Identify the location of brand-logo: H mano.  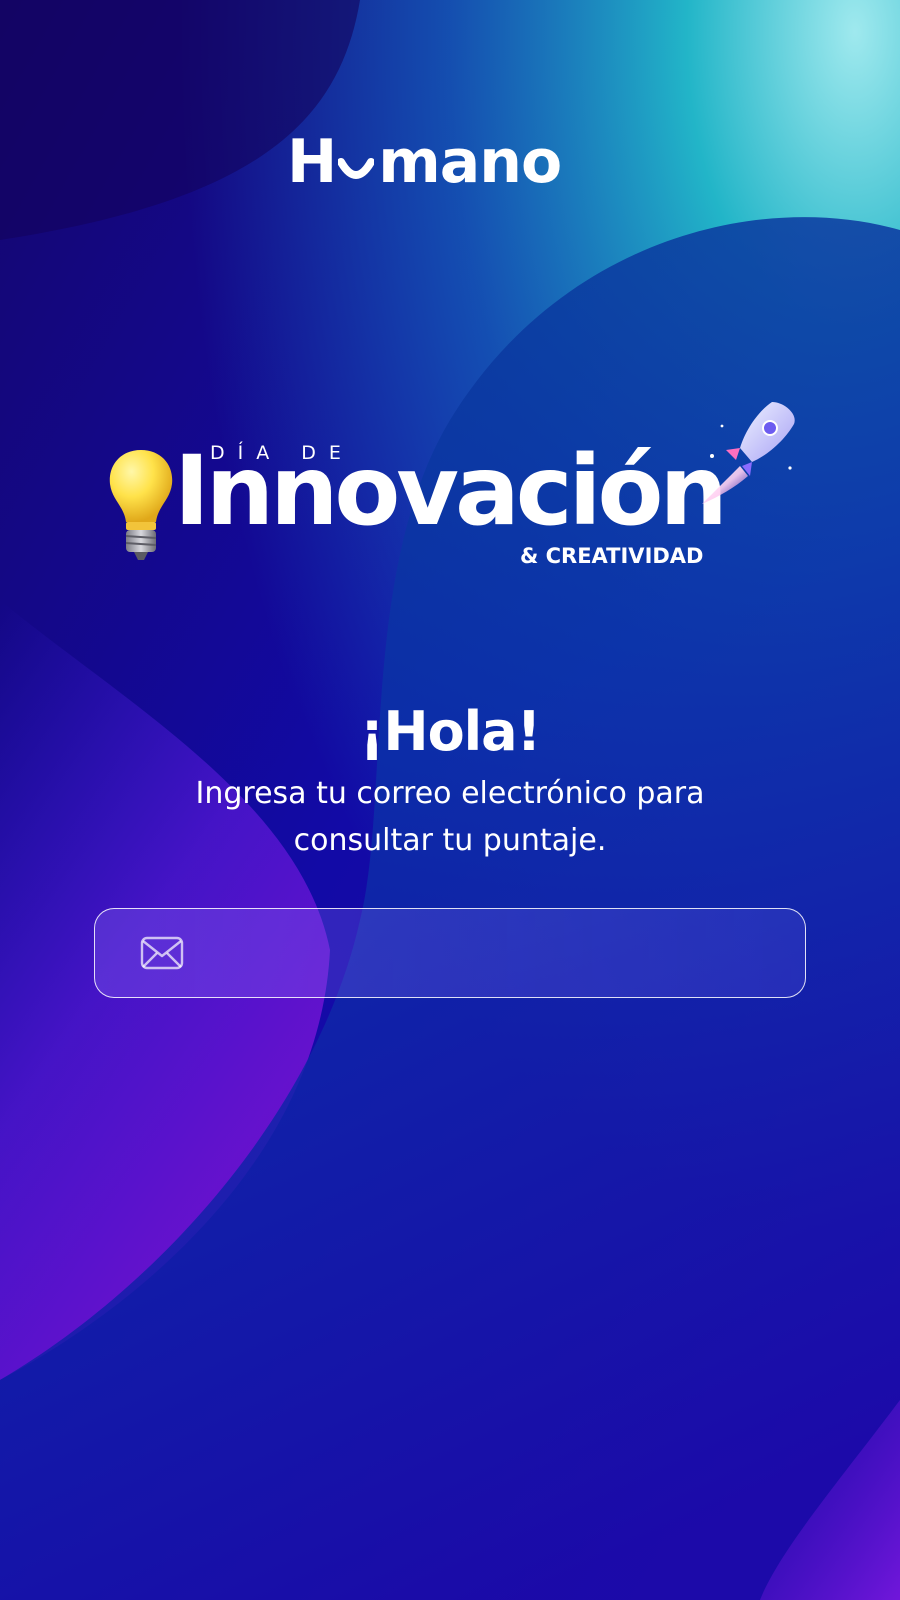
(424, 162).